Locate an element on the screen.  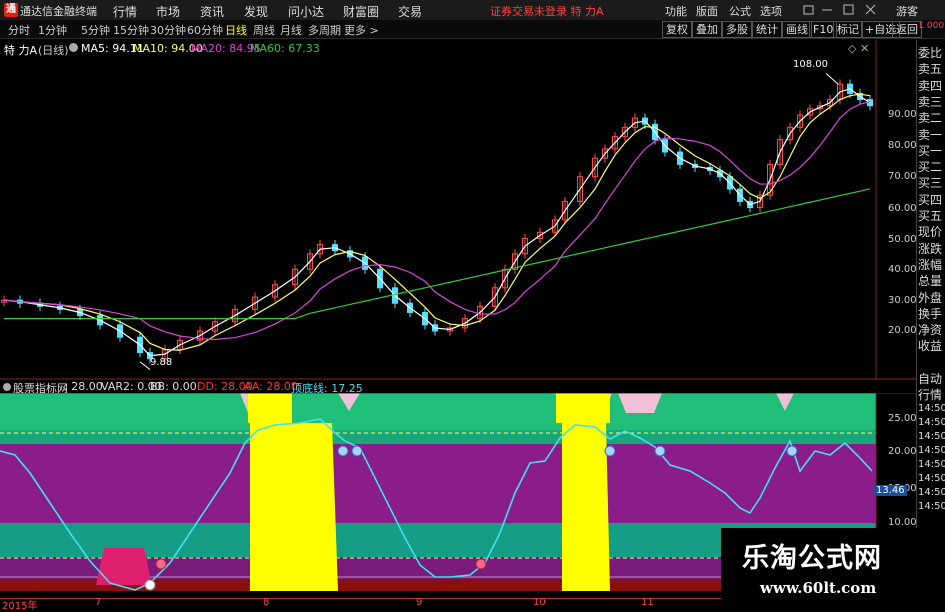
band-top-green is located at coordinates (438, 411).